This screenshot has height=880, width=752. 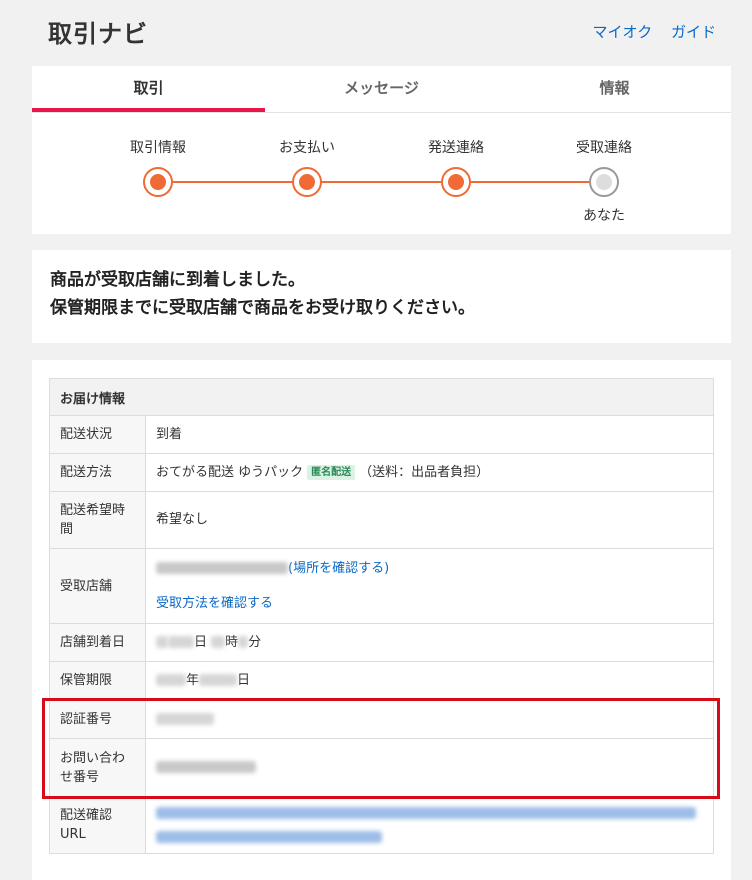 What do you see at coordinates (429, 586) in the screenshot?
I see `store-value-cell: (場所を確認する) 受取方法を確認する` at bounding box center [429, 586].